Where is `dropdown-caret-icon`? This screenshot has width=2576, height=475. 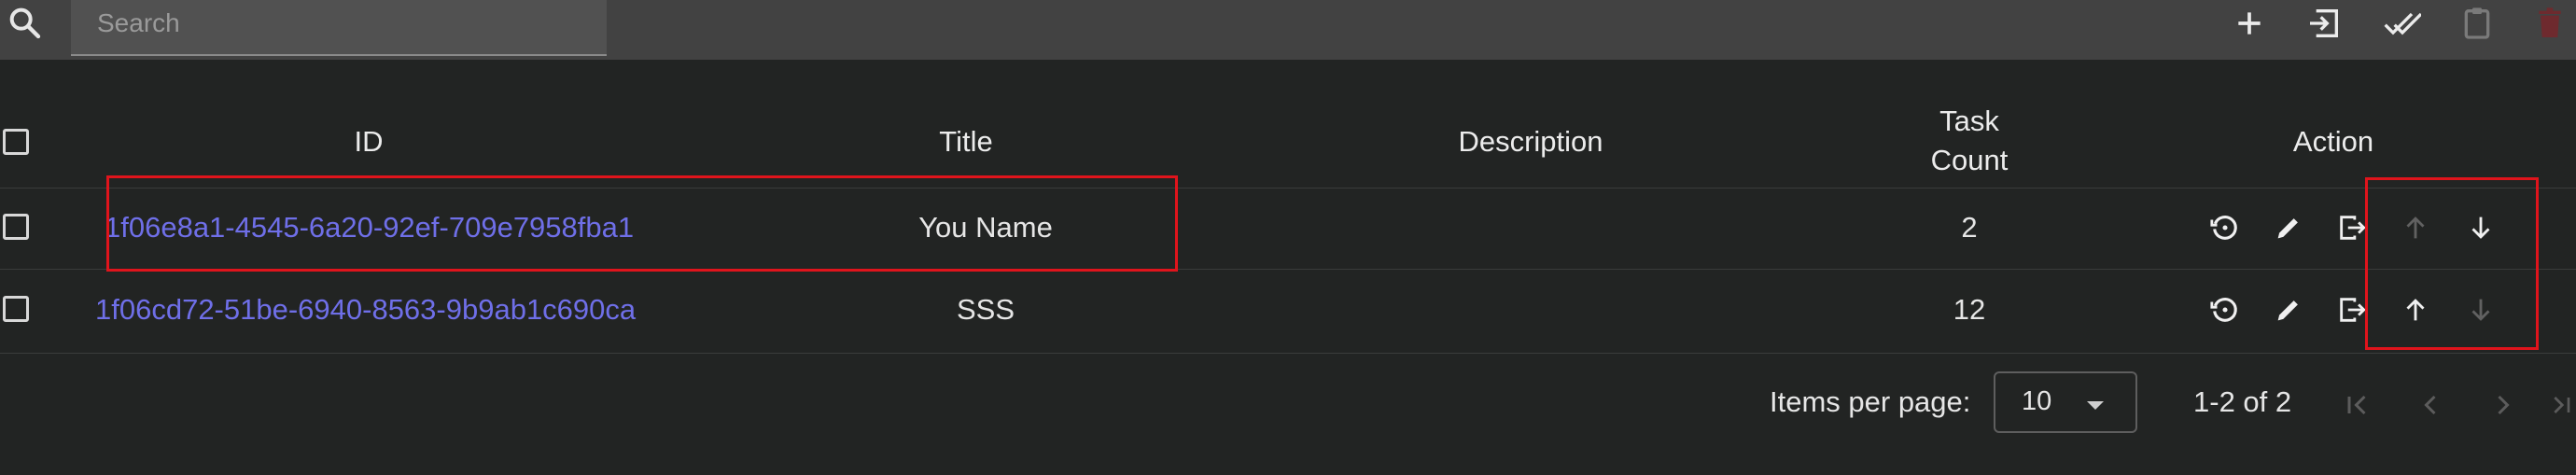
dropdown-caret-icon is located at coordinates (2095, 405).